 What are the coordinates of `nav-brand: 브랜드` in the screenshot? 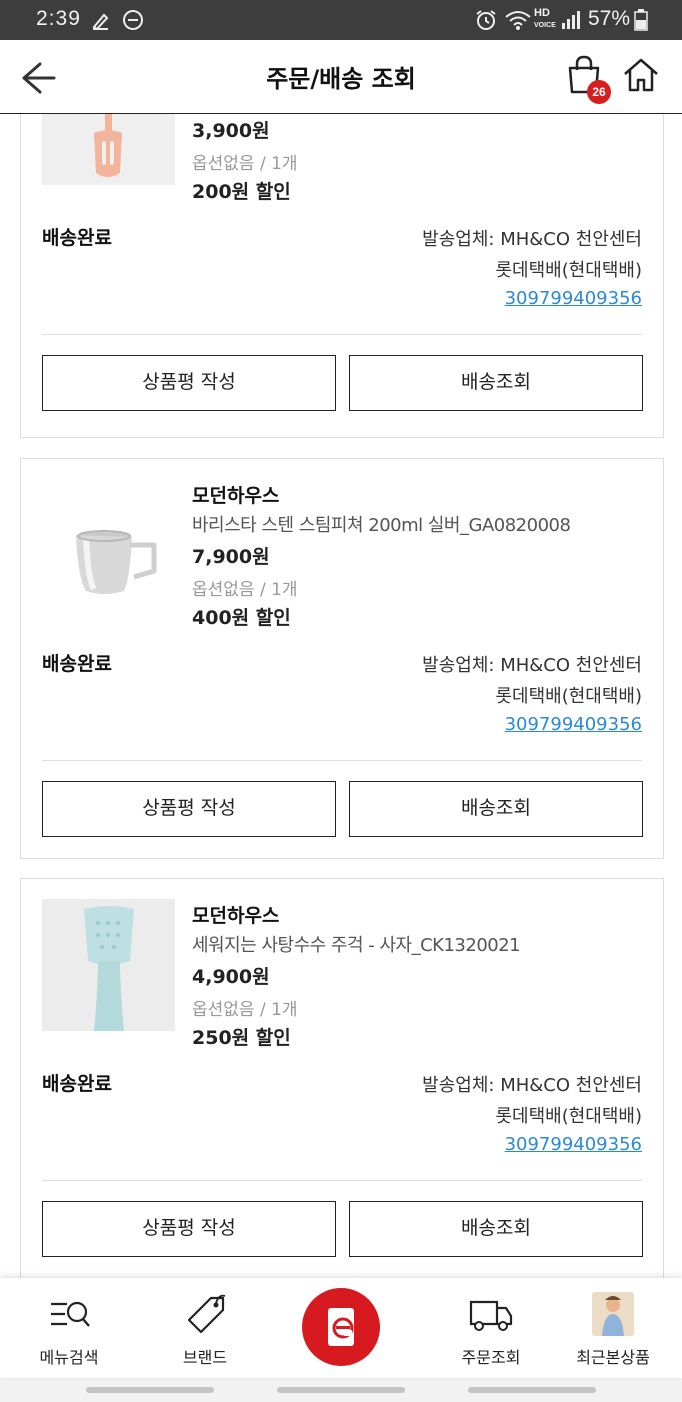 It's located at (205, 1328).